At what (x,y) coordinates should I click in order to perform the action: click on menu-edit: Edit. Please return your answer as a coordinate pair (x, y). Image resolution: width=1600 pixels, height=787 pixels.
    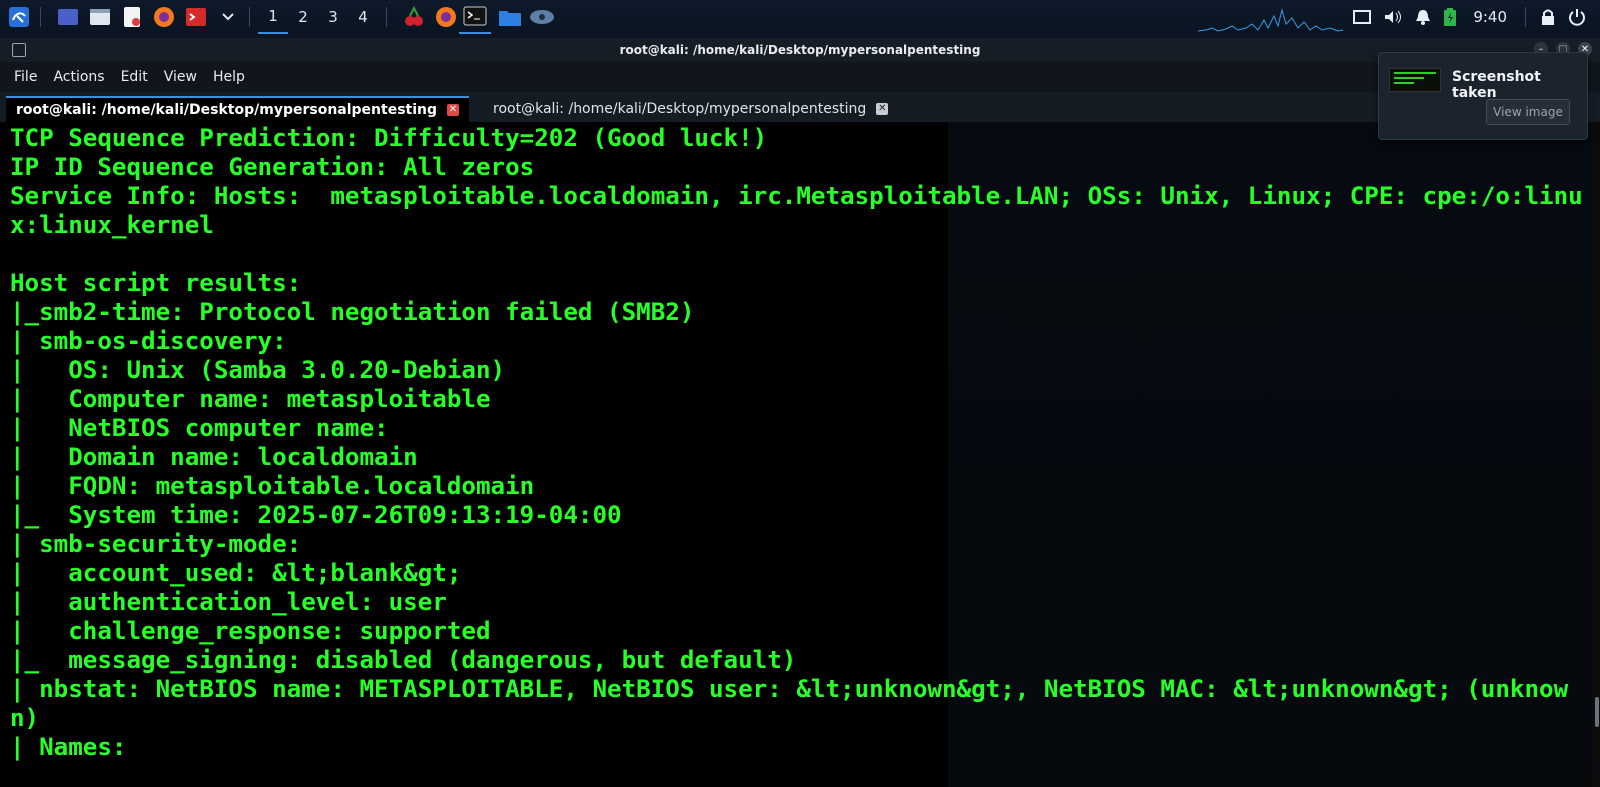
    Looking at the image, I should click on (134, 77).